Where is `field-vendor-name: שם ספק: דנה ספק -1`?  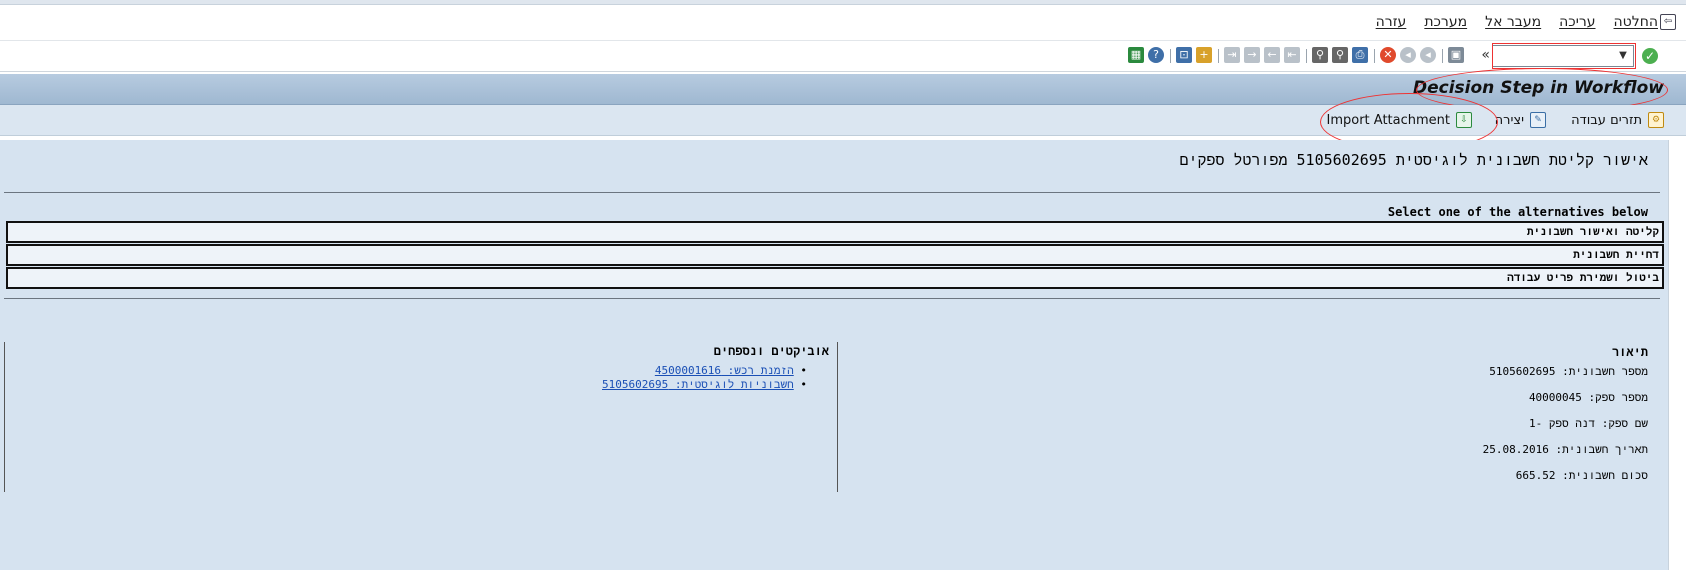
field-vendor-name: שם ספק: דנה ספק -1 is located at coordinates (1588, 423).